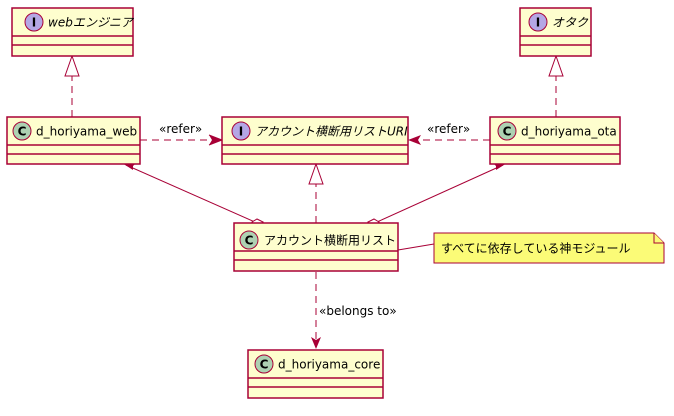 The height and width of the screenshot is (416, 674). Describe the element at coordinates (315, 374) in the screenshot. I see `class-d-horiyama-core: C d_horiyama_core` at that location.